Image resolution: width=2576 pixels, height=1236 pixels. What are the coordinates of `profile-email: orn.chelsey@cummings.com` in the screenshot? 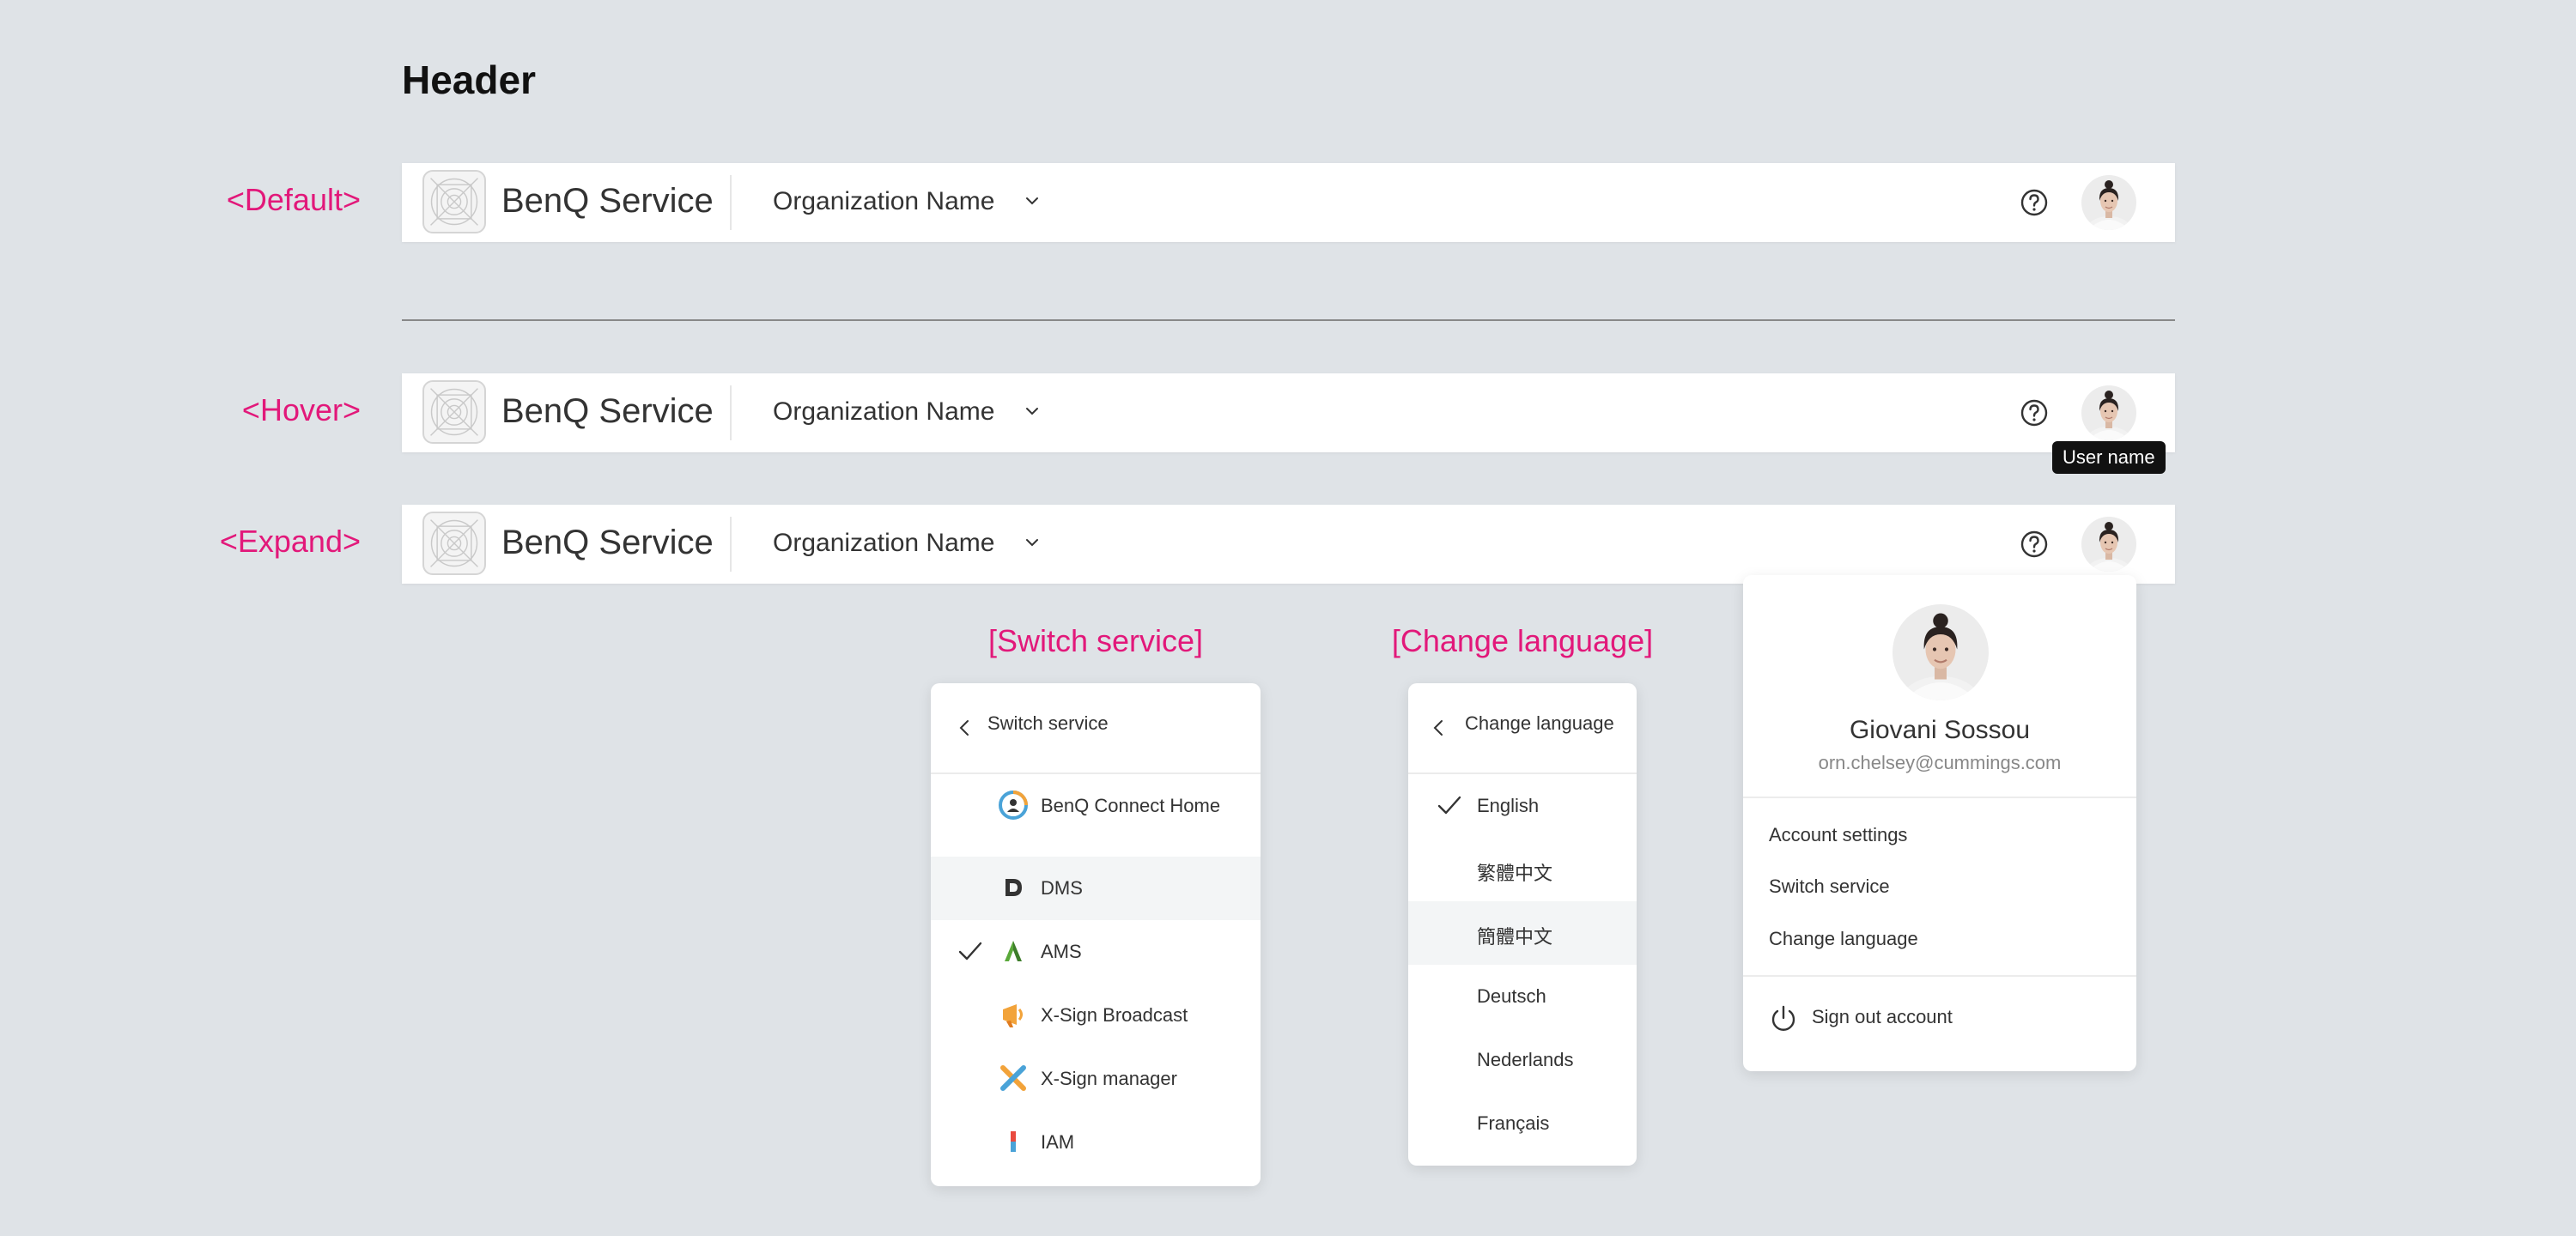 It's located at (1940, 762).